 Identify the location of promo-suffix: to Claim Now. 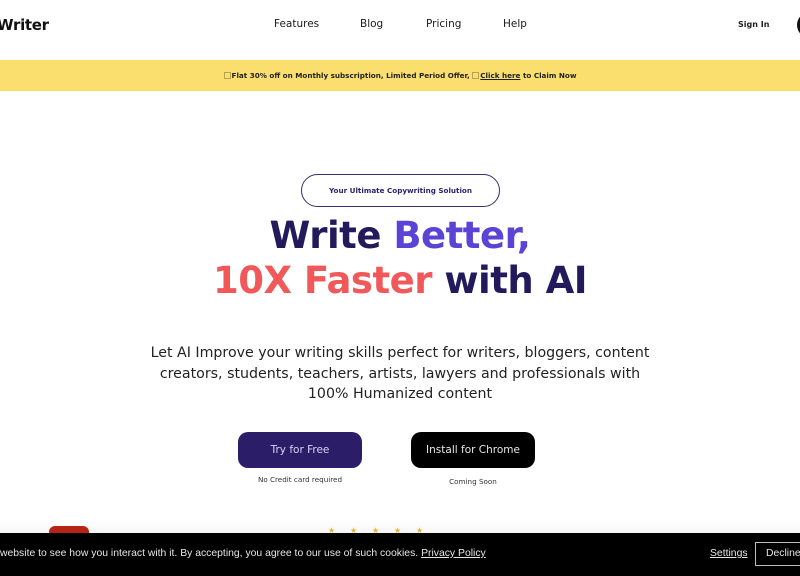
(548, 75).